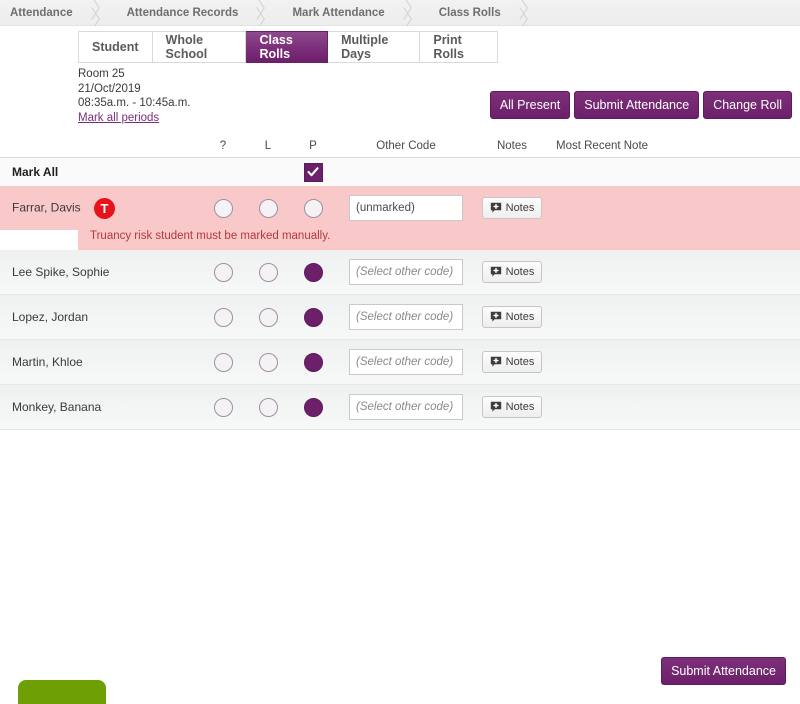 The width and height of the screenshot is (800, 704). I want to click on mark-all-periods-link: Mark all periods, so click(118, 118).